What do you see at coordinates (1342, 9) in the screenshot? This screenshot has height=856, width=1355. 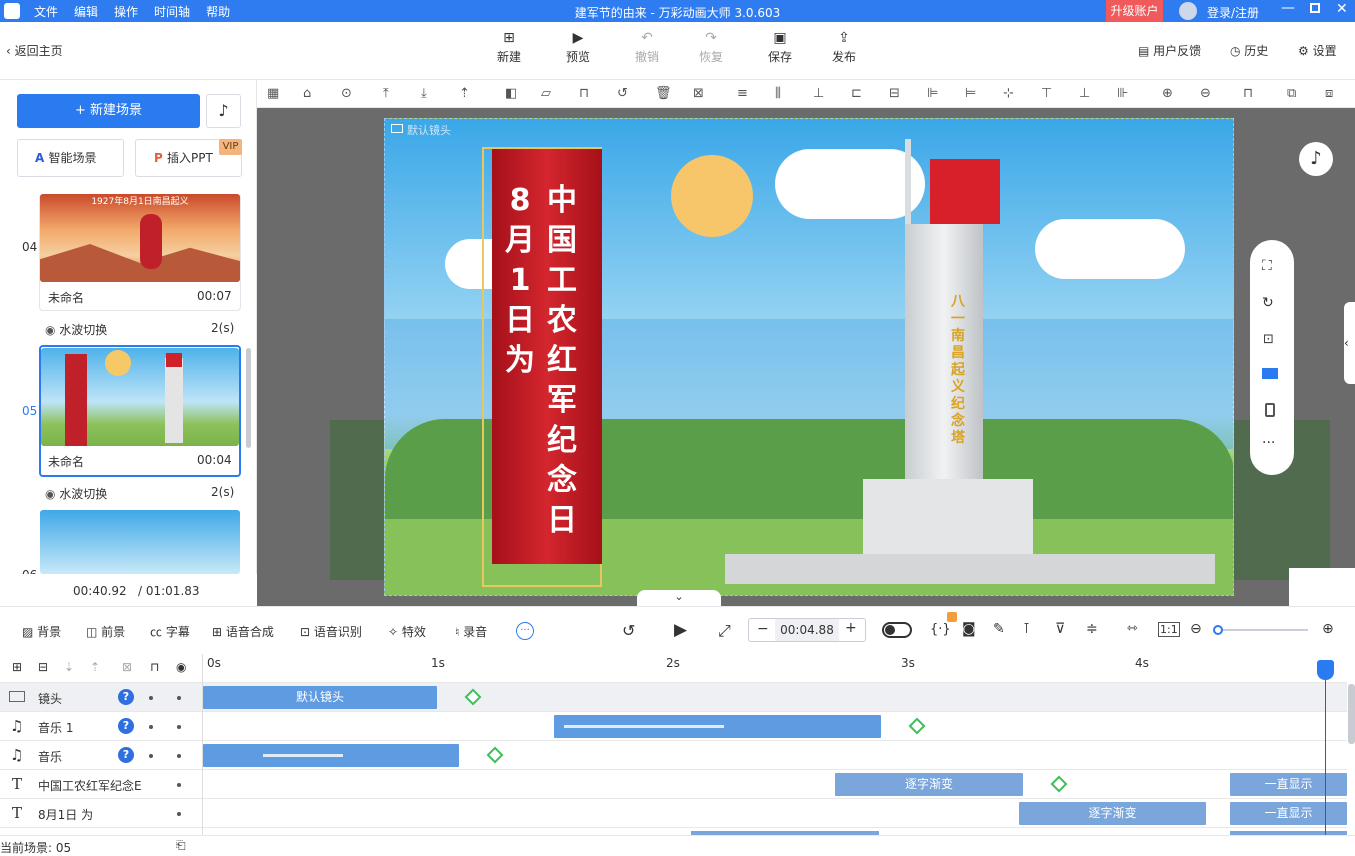 I see `close-icon: ✕` at bounding box center [1342, 9].